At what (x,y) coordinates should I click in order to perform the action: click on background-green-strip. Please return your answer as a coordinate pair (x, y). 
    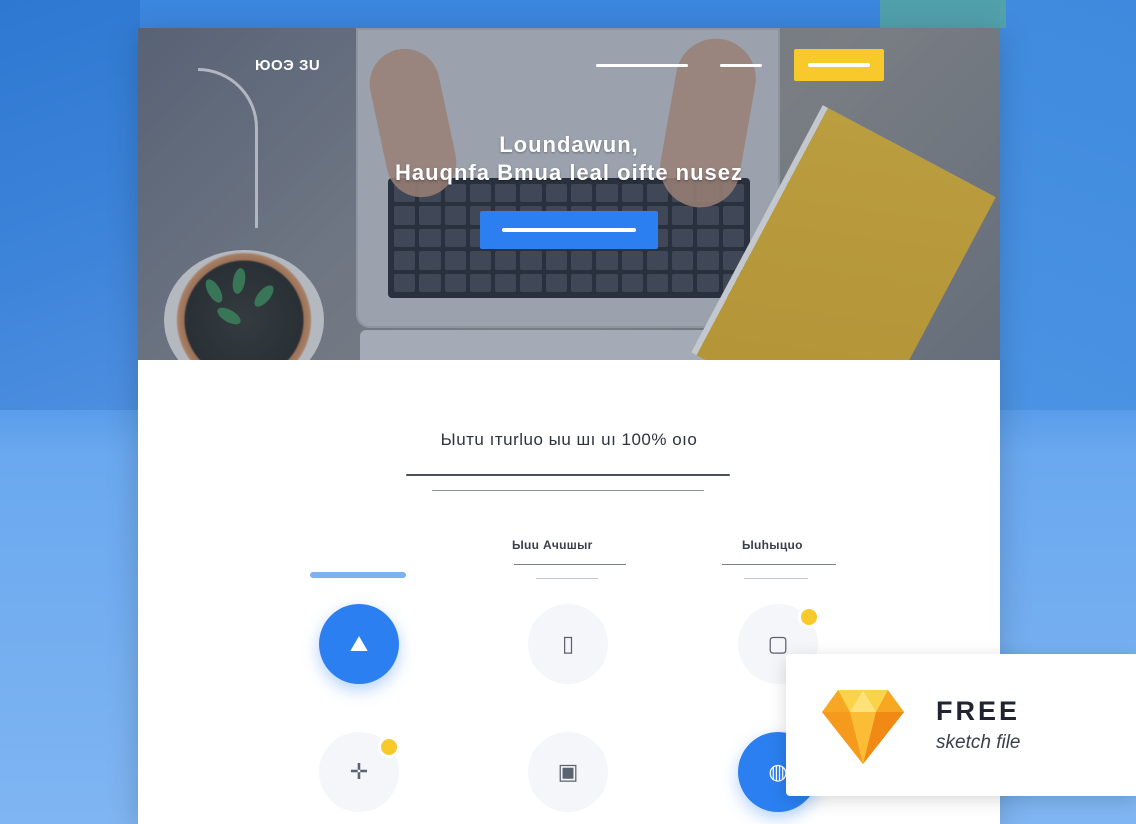
    Looking at the image, I should click on (943, 14).